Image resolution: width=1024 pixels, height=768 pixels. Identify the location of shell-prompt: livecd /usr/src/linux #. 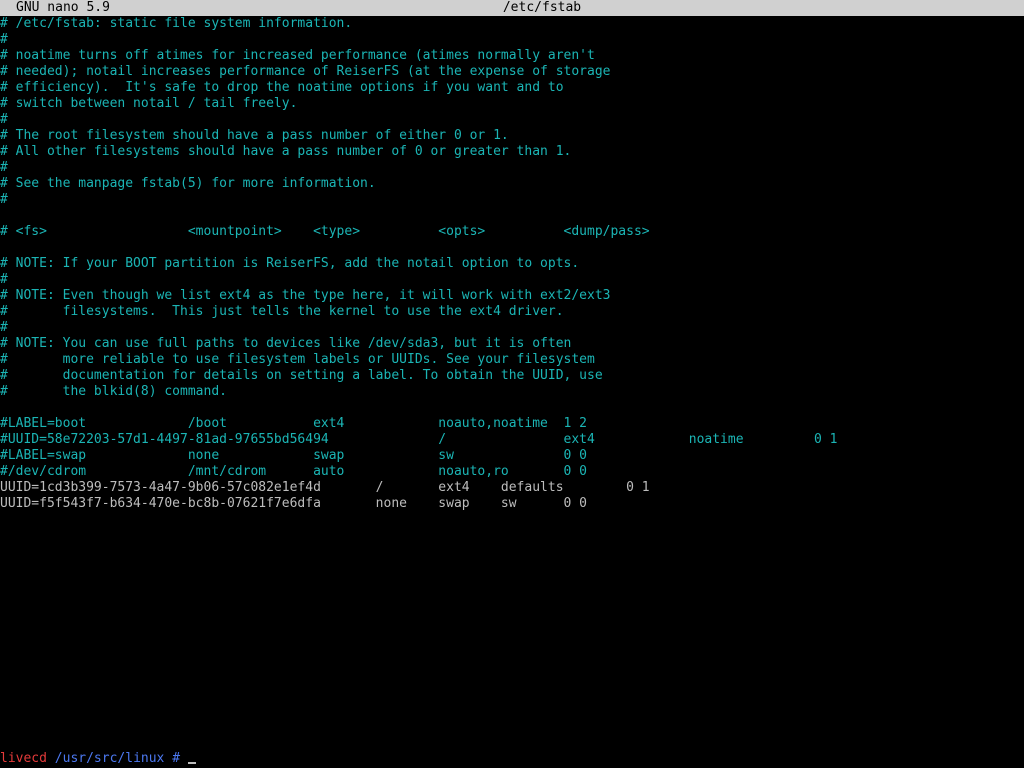
(98, 759).